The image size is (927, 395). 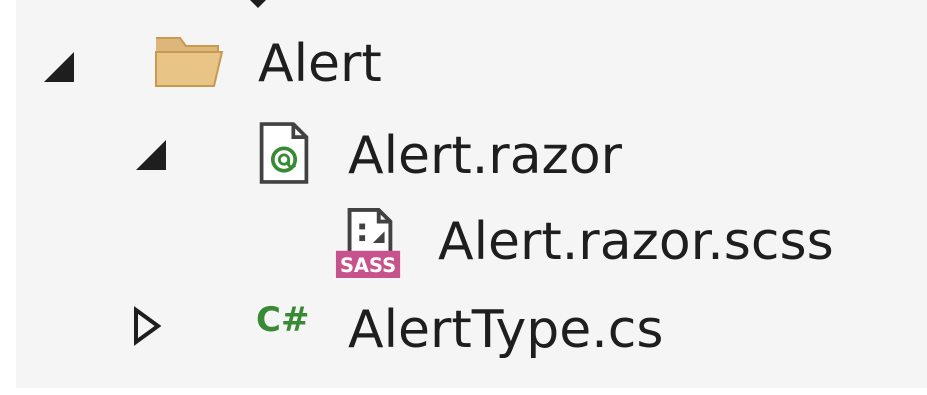 What do you see at coordinates (283, 320) in the screenshot?
I see `csharp-file-icon: C#` at bounding box center [283, 320].